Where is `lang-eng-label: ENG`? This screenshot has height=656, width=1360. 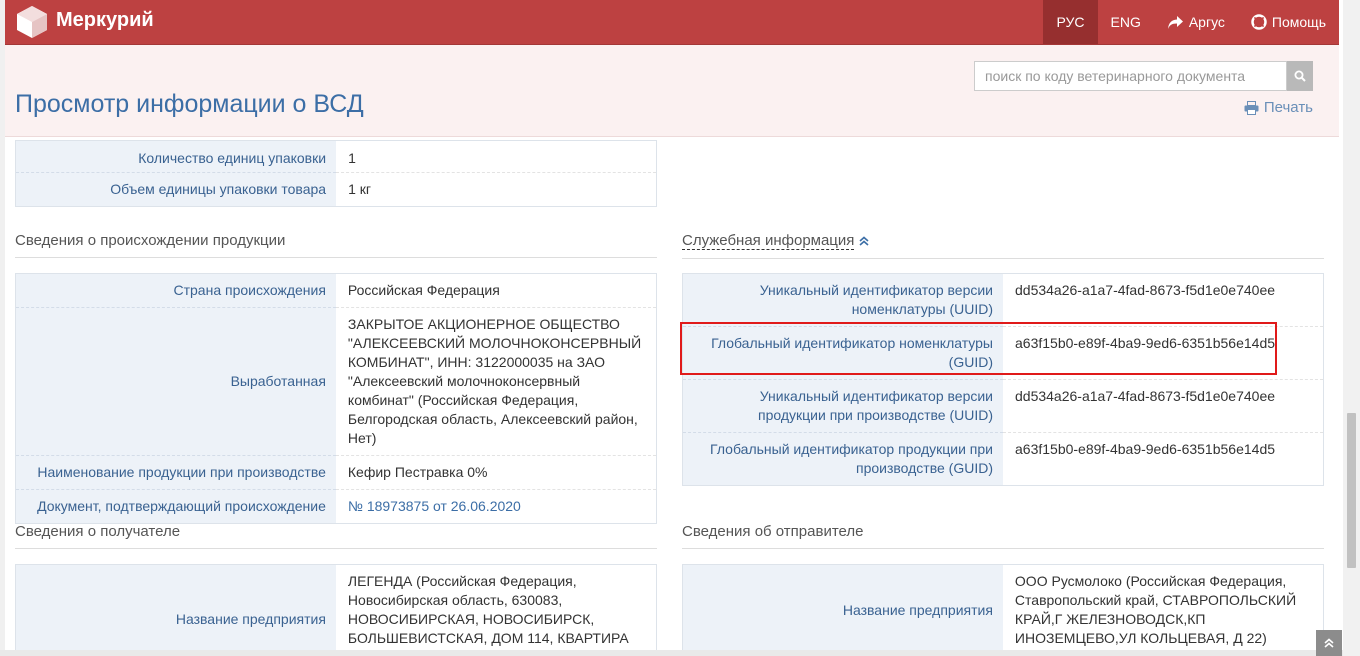 lang-eng-label: ENG is located at coordinates (1125, 22).